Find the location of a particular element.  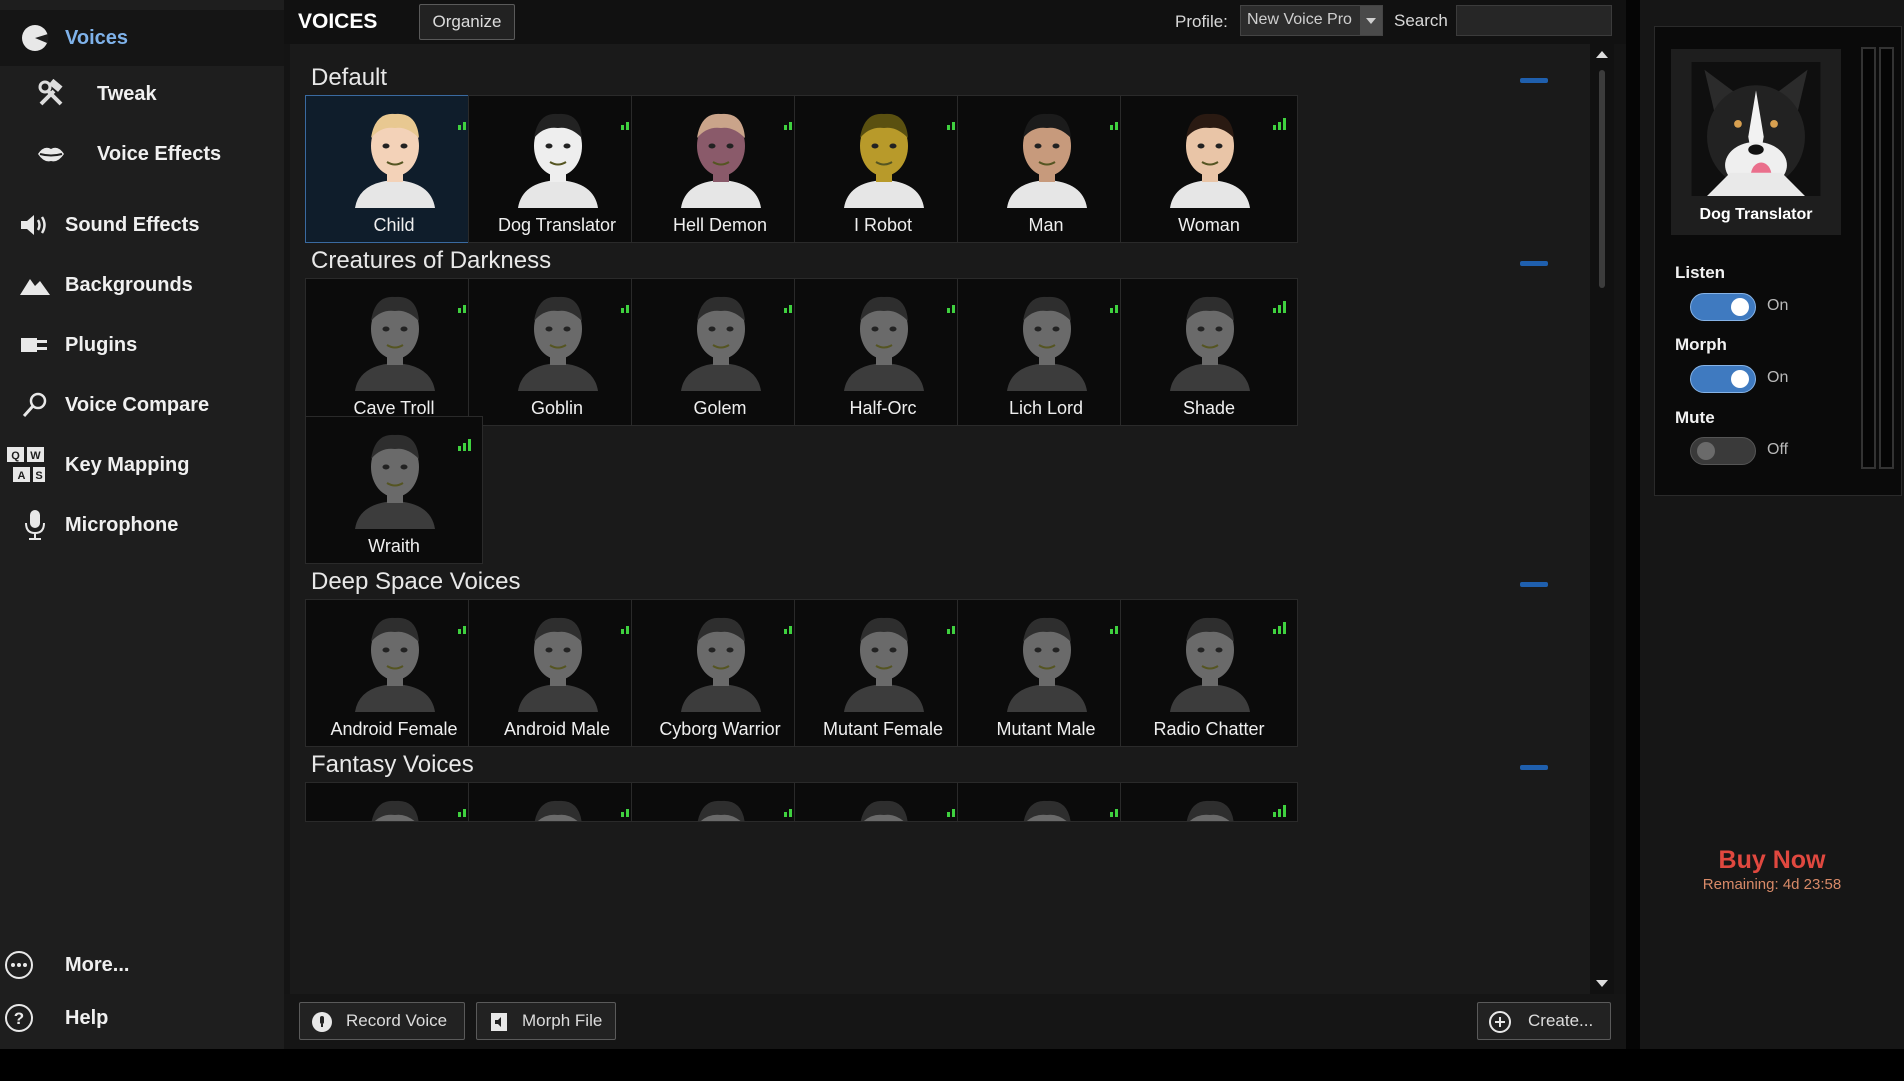

voice-tile: Woman is located at coordinates (1209, 169).